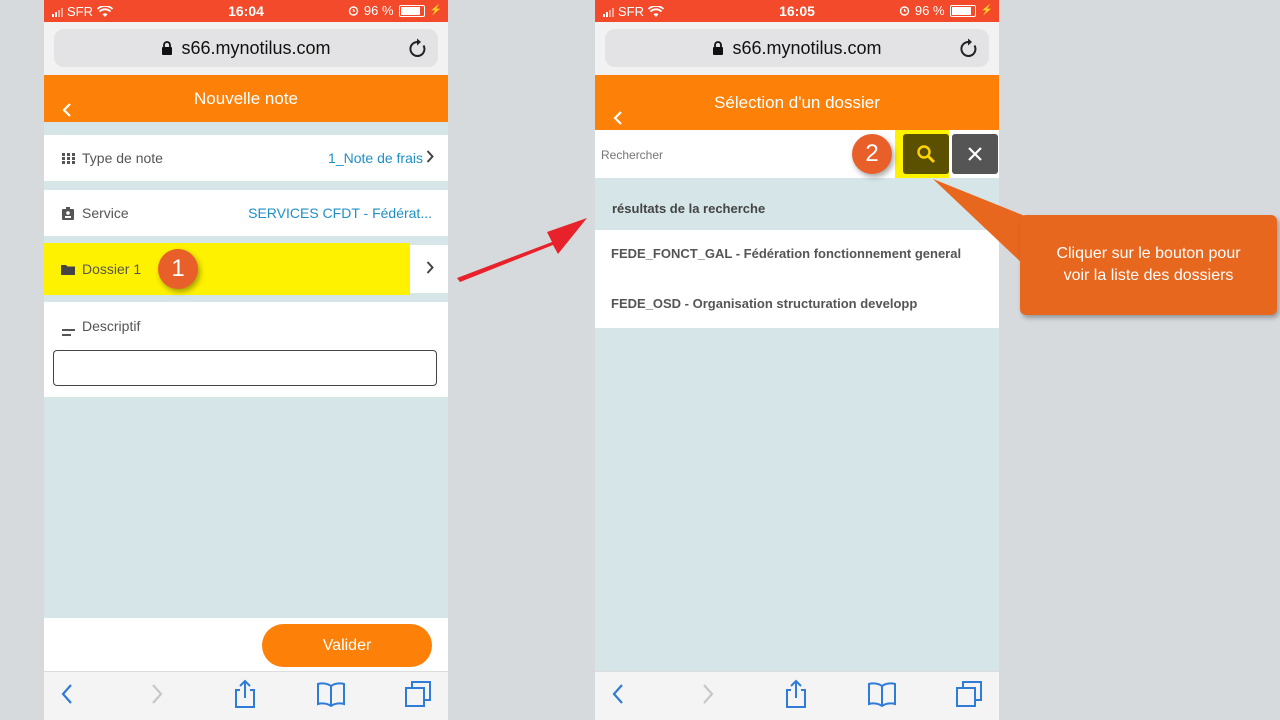 This screenshot has height=720, width=1280. I want to click on back-button, so click(67, 112).